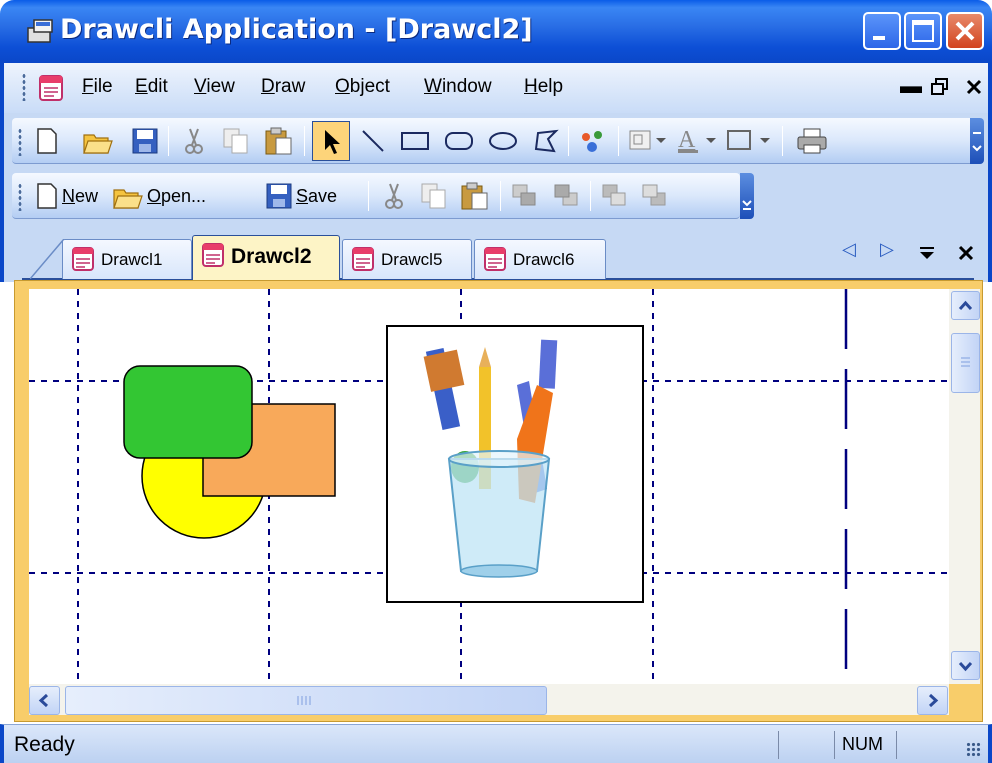  I want to click on scroll-left-button, so click(44, 700).